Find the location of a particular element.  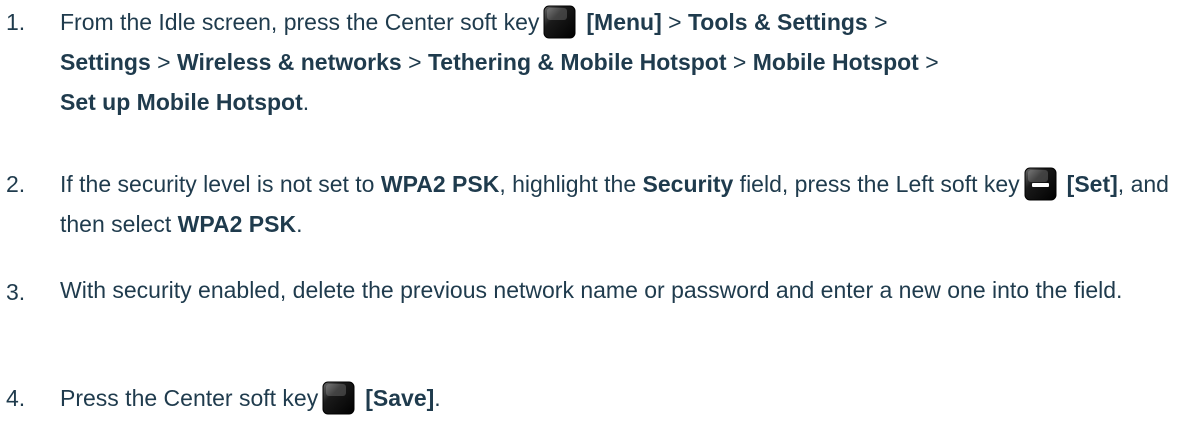

step-number: 3. is located at coordinates (16, 292).